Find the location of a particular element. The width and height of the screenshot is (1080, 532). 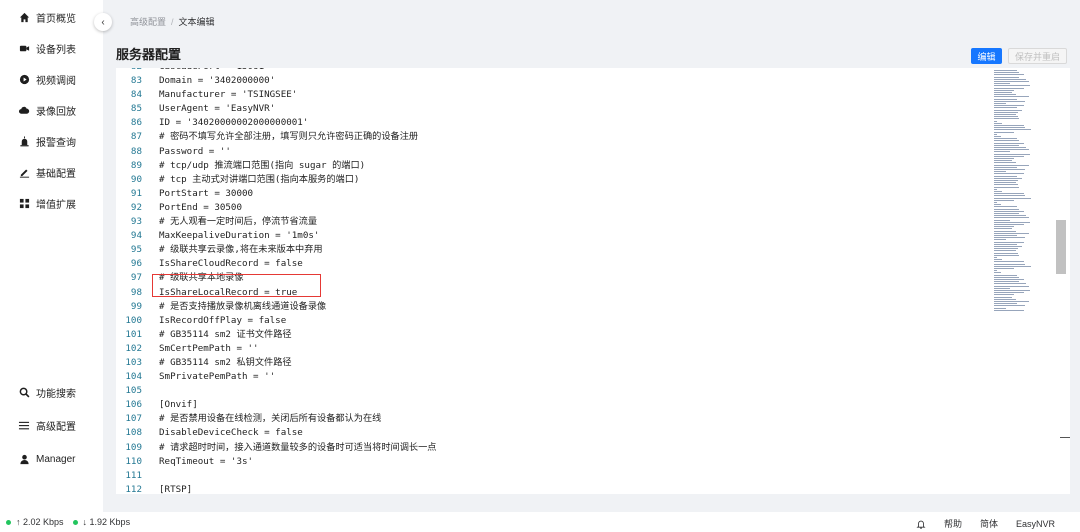

code-line: 93 # 无人观看一定时间后，停流节省流量 is located at coordinates (556, 222).